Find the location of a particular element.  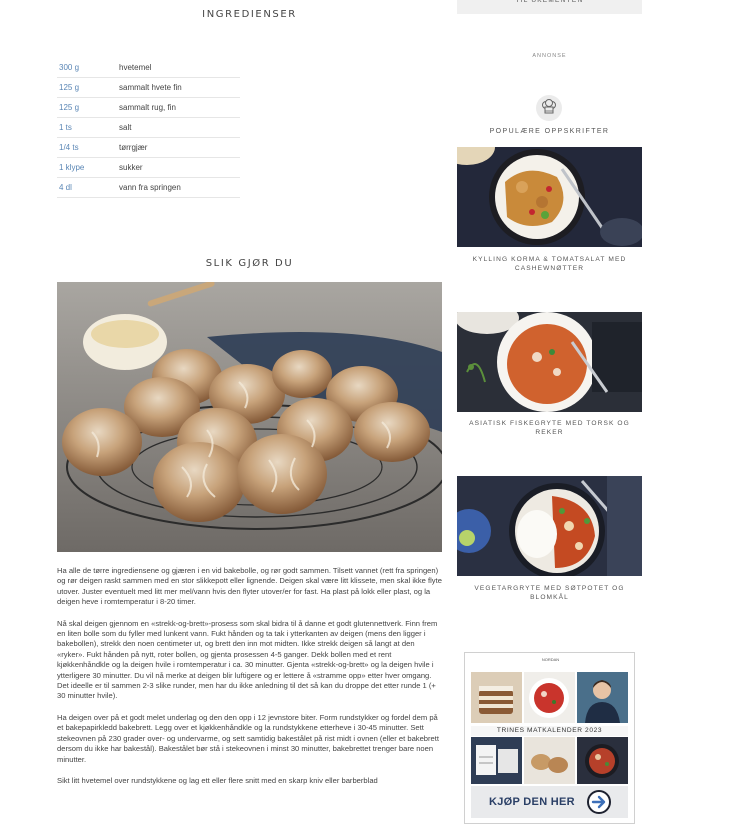

weekly-menu-button: TIL UKEMENYEN is located at coordinates (549, 7).